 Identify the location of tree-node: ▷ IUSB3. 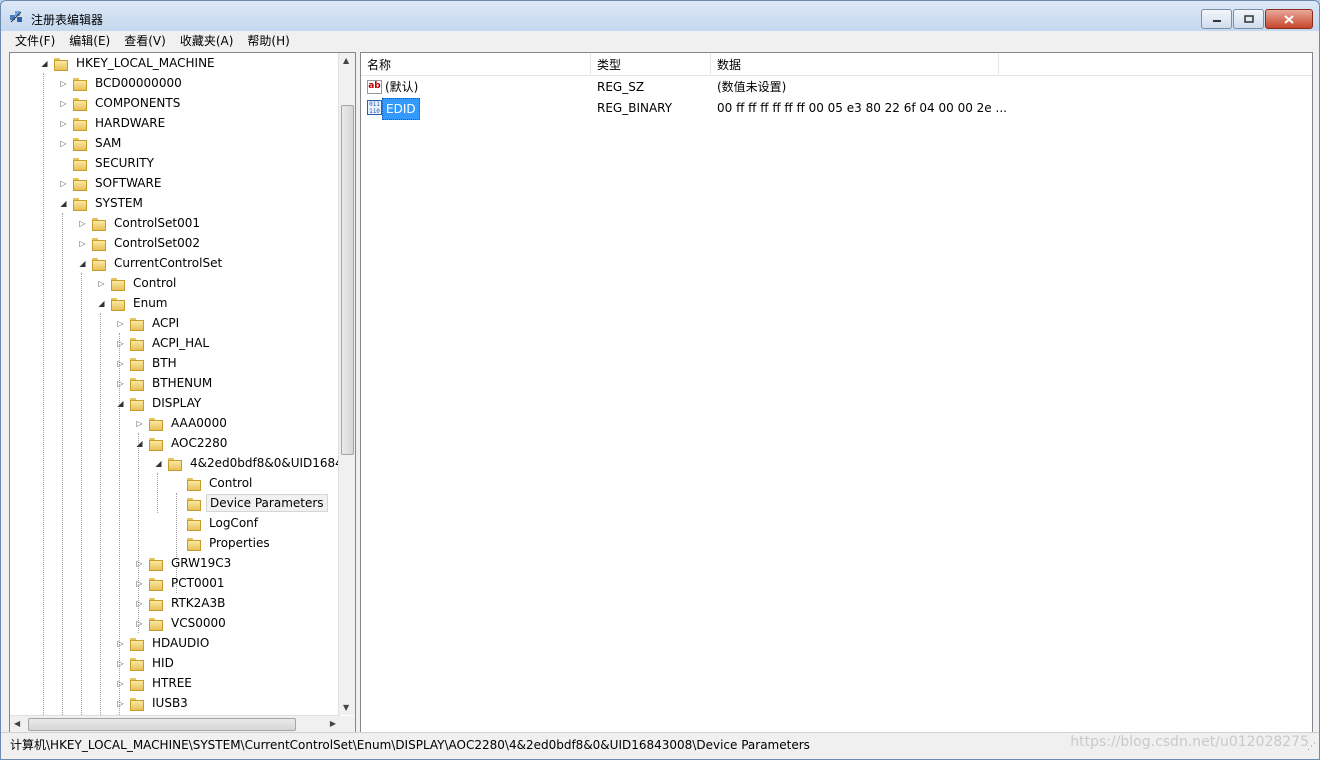
(153, 703).